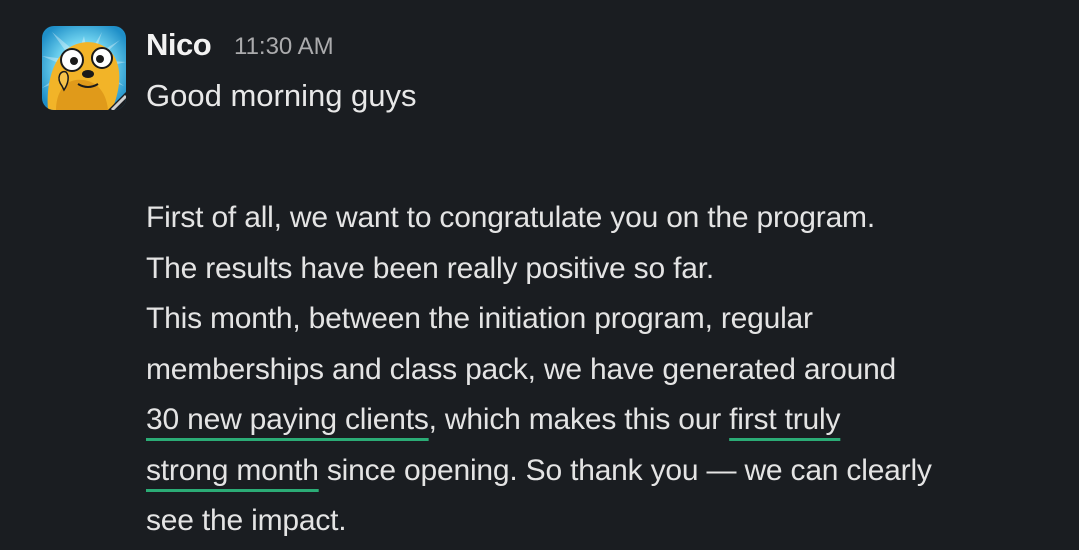 This screenshot has height=550, width=1079. I want to click on message-greeting: Good morning guys, so click(281, 95).